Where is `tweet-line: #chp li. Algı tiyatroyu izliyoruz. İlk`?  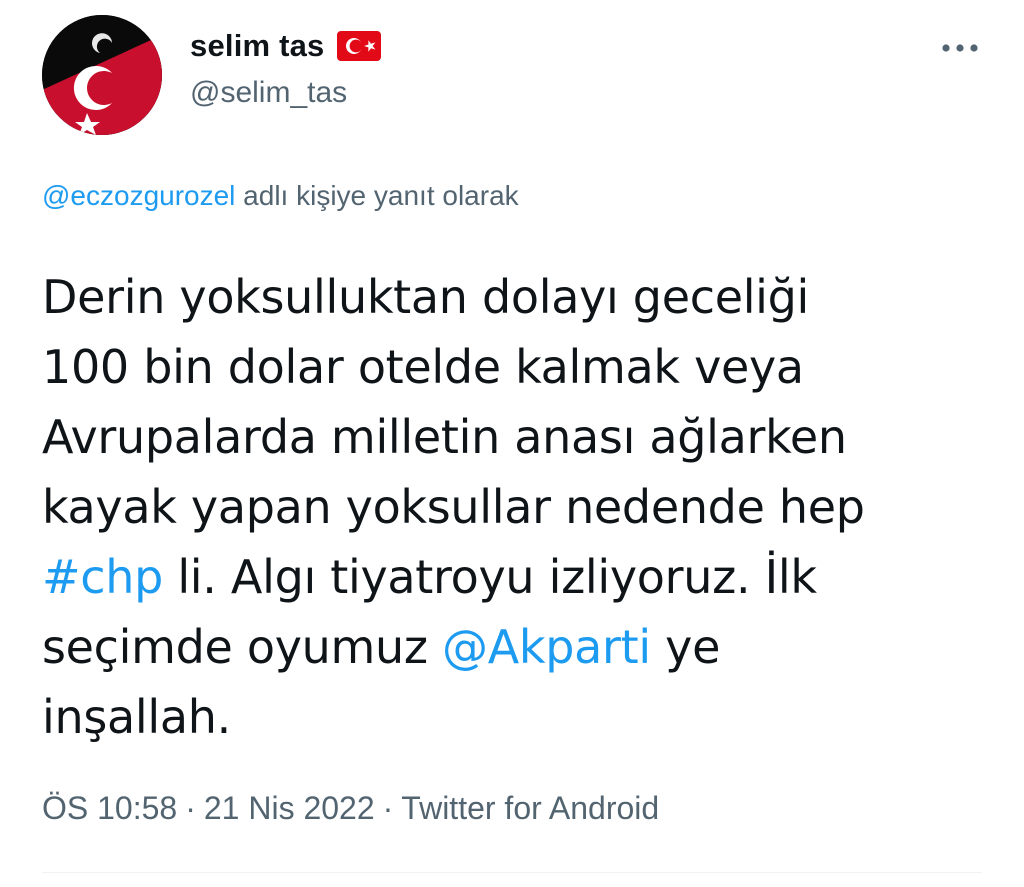 tweet-line: #chp li. Algı tiyatroyu izliyoruz. İlk is located at coordinates (522, 577).